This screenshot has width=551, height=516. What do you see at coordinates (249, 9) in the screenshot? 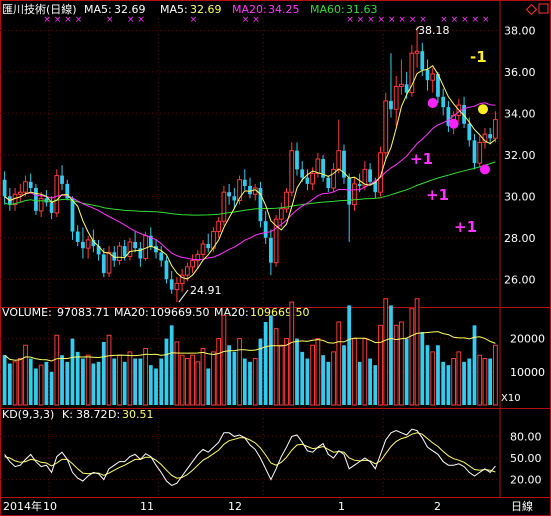
I see `ma20-label: MA20:` at bounding box center [249, 9].